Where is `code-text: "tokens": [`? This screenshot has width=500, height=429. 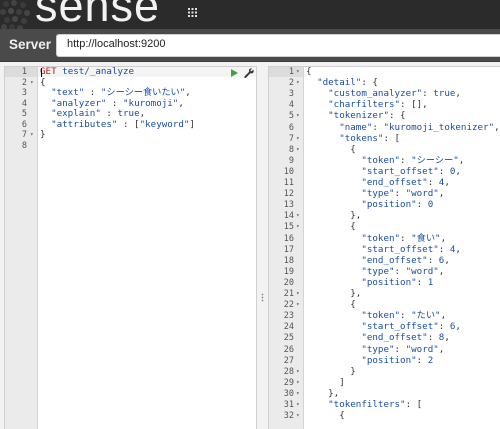 code-text: "tokens": [ is located at coordinates (353, 138).